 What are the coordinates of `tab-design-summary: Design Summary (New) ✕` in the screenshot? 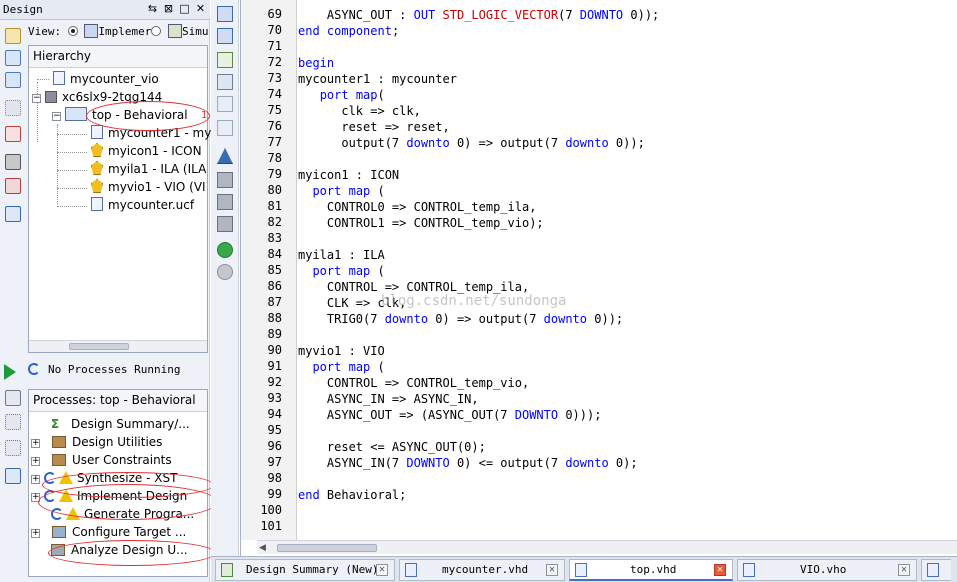 It's located at (305, 570).